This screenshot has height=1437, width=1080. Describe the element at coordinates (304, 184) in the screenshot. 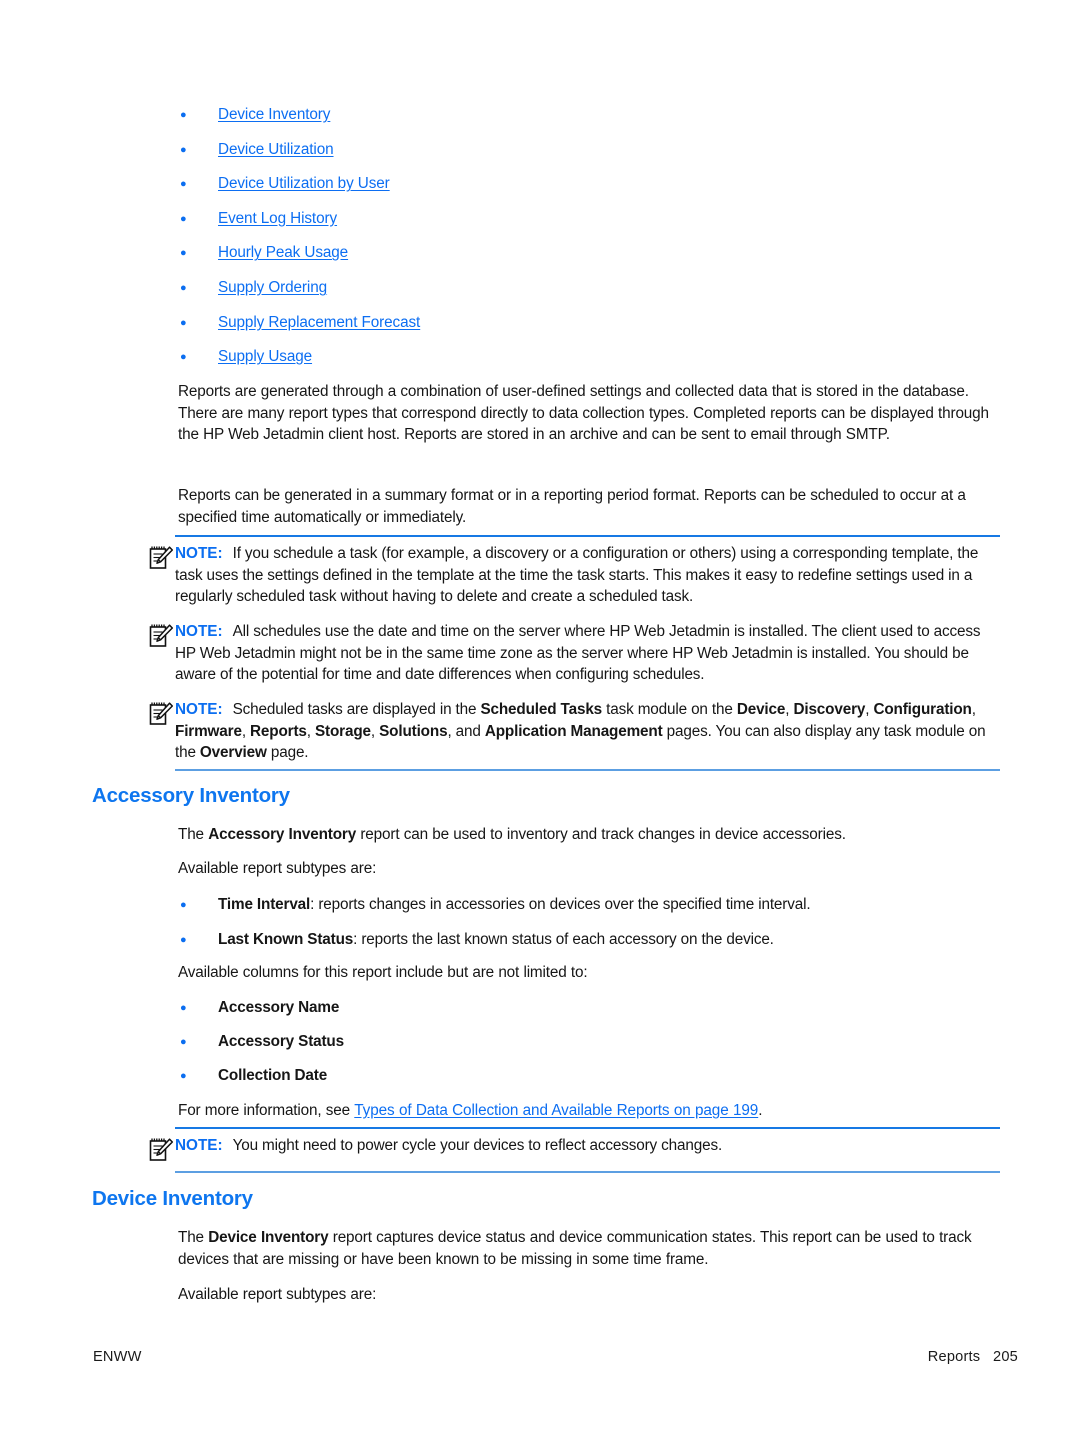

I see `link-device-utilization-by-user: Device Utilization by User` at that location.